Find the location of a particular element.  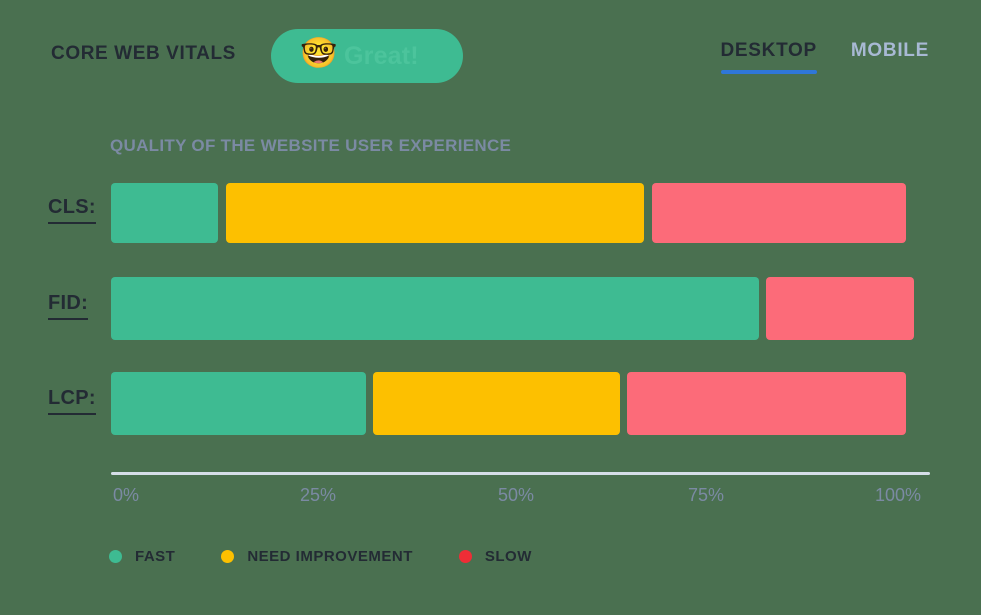

page-title: CORE WEB VITALS is located at coordinates (143, 53).